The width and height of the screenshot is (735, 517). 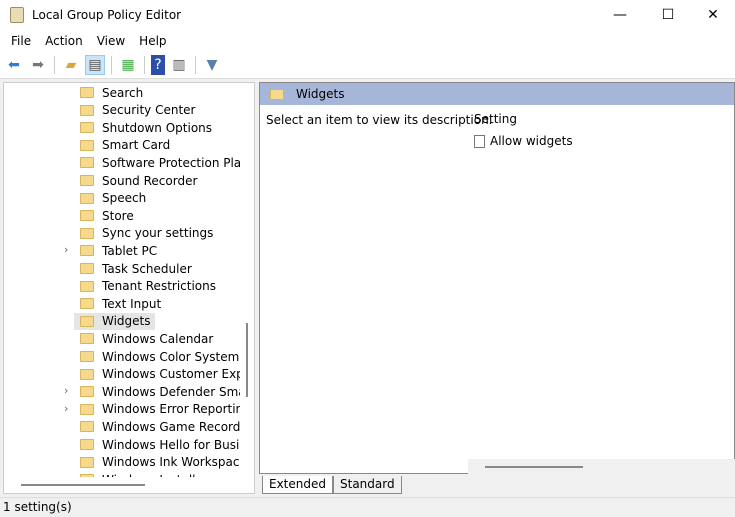 I want to click on help-icon: ?, so click(x=158, y=65).